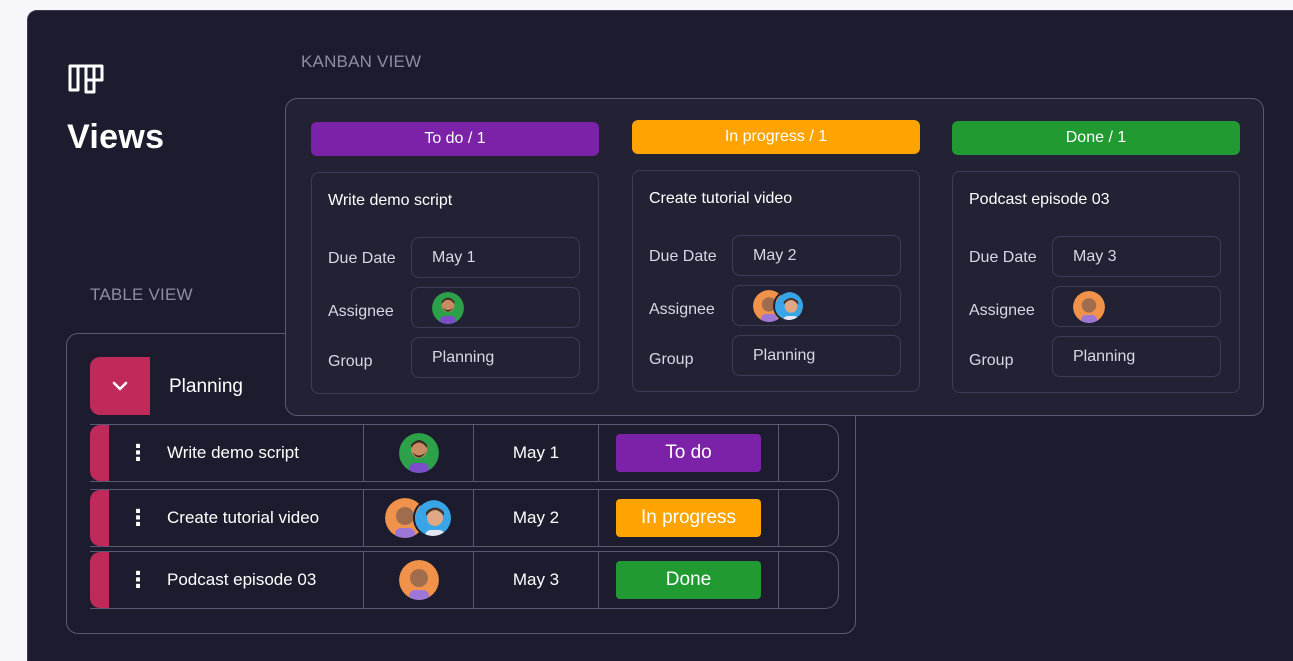 This screenshot has width=1293, height=661. I want to click on status-badge-in-progress: In progress, so click(688, 518).